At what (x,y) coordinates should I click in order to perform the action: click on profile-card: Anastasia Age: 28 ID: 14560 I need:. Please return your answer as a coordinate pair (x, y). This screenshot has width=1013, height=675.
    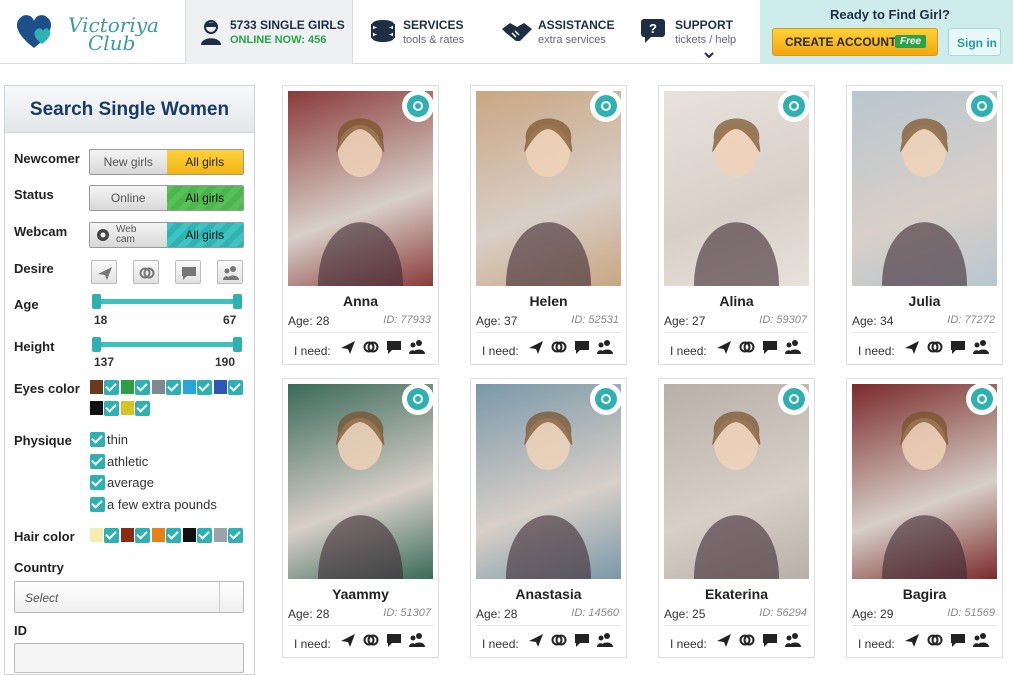
    Looking at the image, I should click on (548, 518).